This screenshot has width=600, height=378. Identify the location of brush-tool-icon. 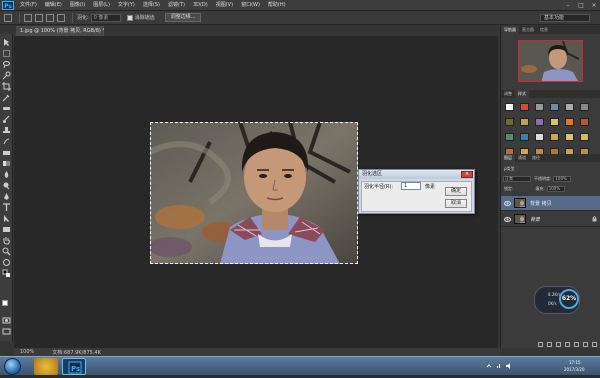
(6, 119).